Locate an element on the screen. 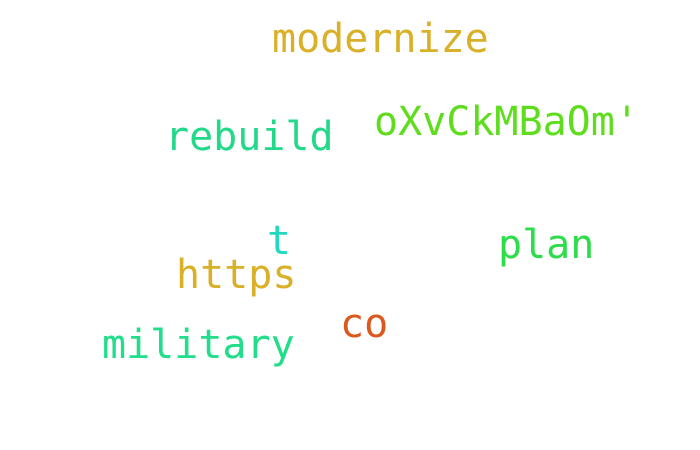 The width and height of the screenshot is (700, 450). word-https: https is located at coordinates (236, 275).